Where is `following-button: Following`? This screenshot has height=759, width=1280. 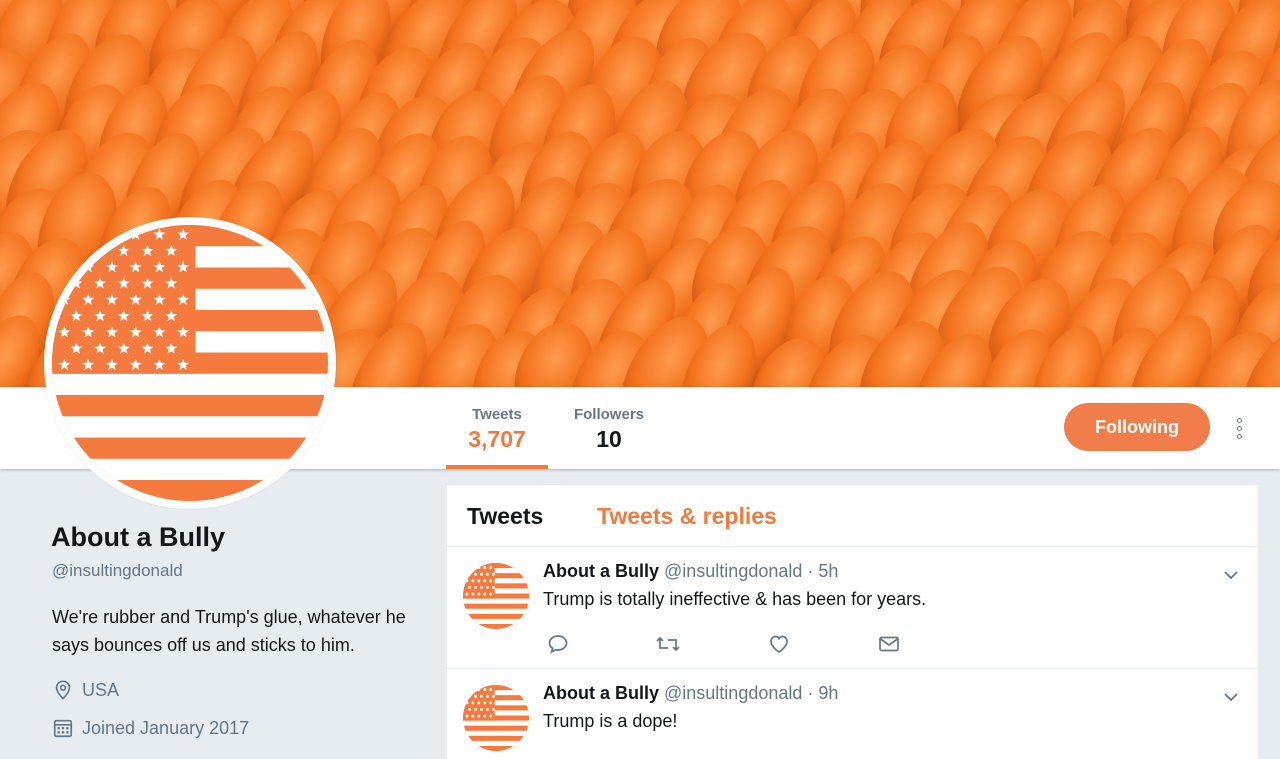 following-button: Following is located at coordinates (1137, 427).